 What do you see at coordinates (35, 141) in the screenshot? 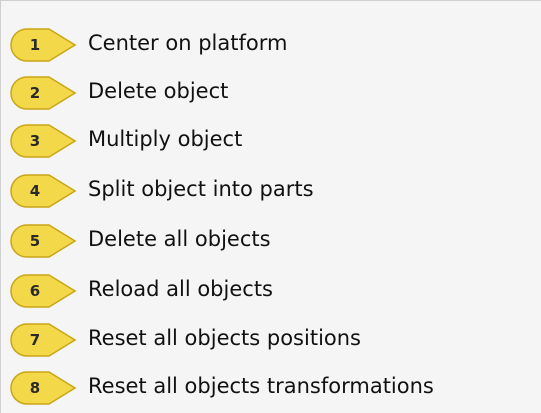
I see `callout-number: 3` at bounding box center [35, 141].